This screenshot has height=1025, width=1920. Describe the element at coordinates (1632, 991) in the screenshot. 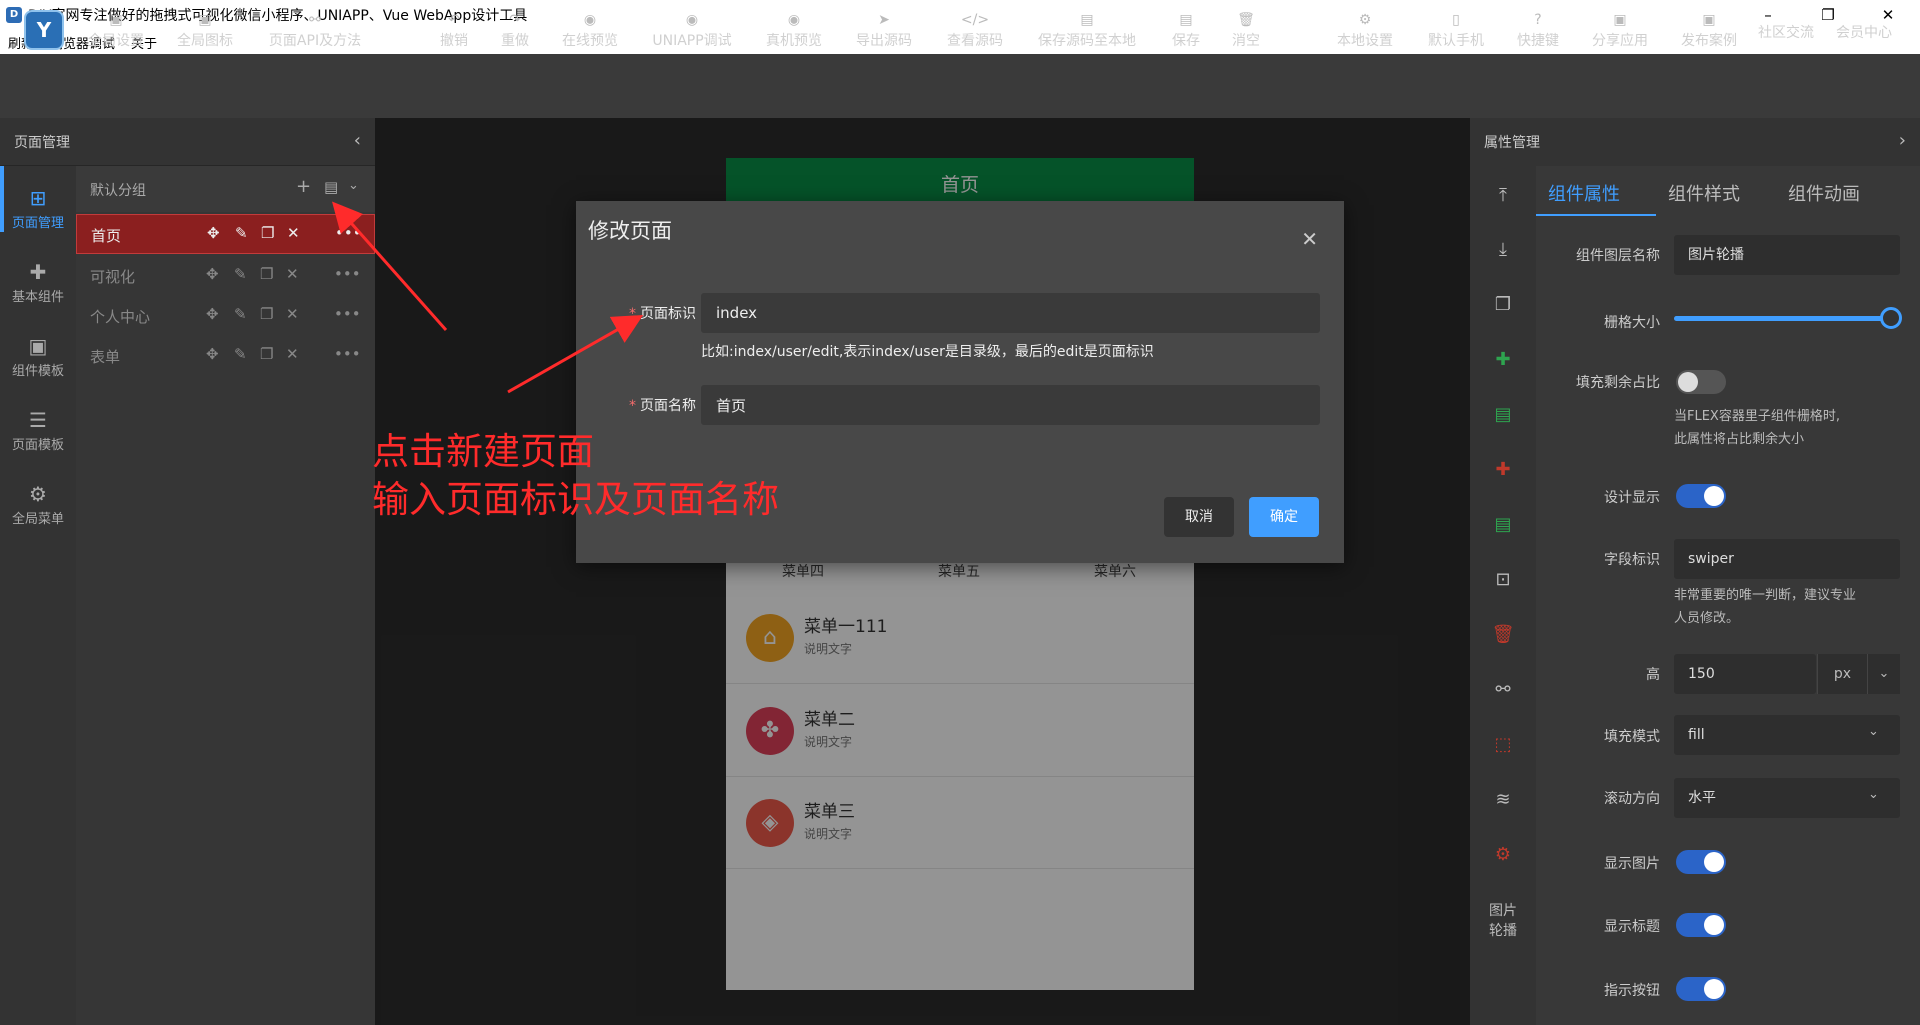

I see `indicator-label: 指示按钮` at that location.